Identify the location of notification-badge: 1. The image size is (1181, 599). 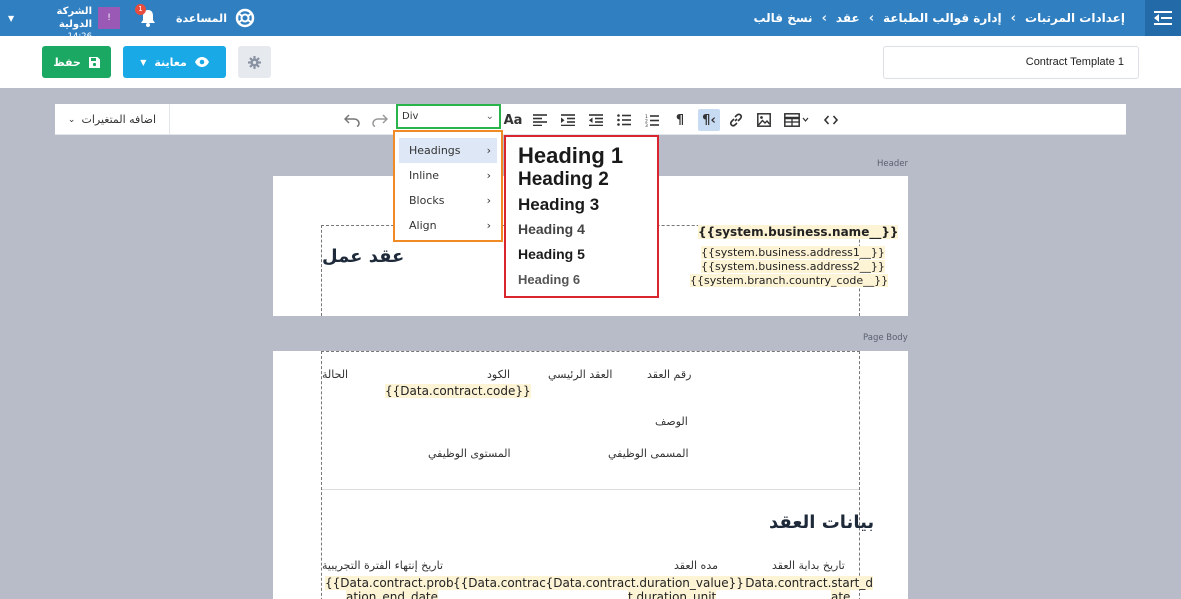
(140, 9).